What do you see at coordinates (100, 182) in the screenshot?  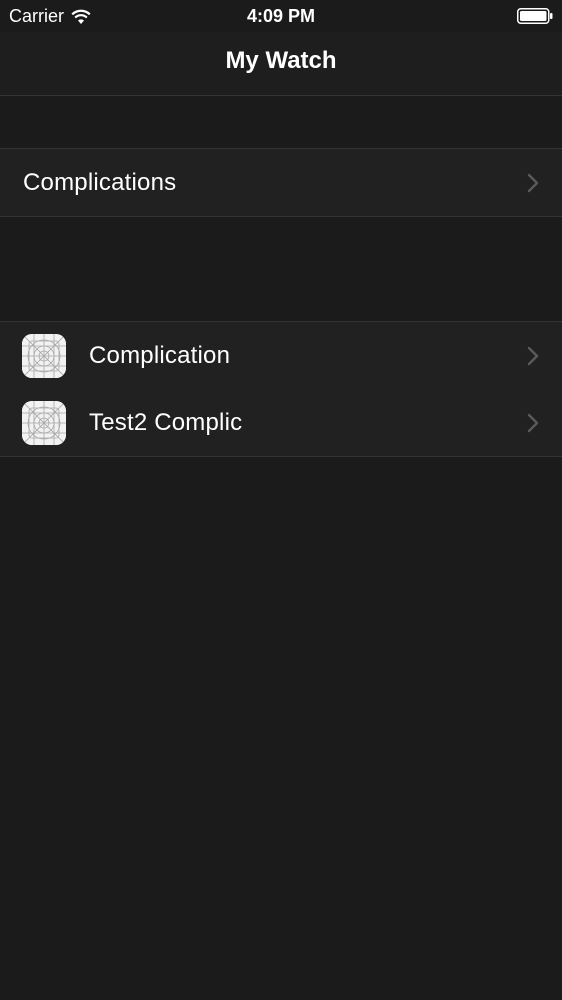 I see `complications-row-label: Complications` at bounding box center [100, 182].